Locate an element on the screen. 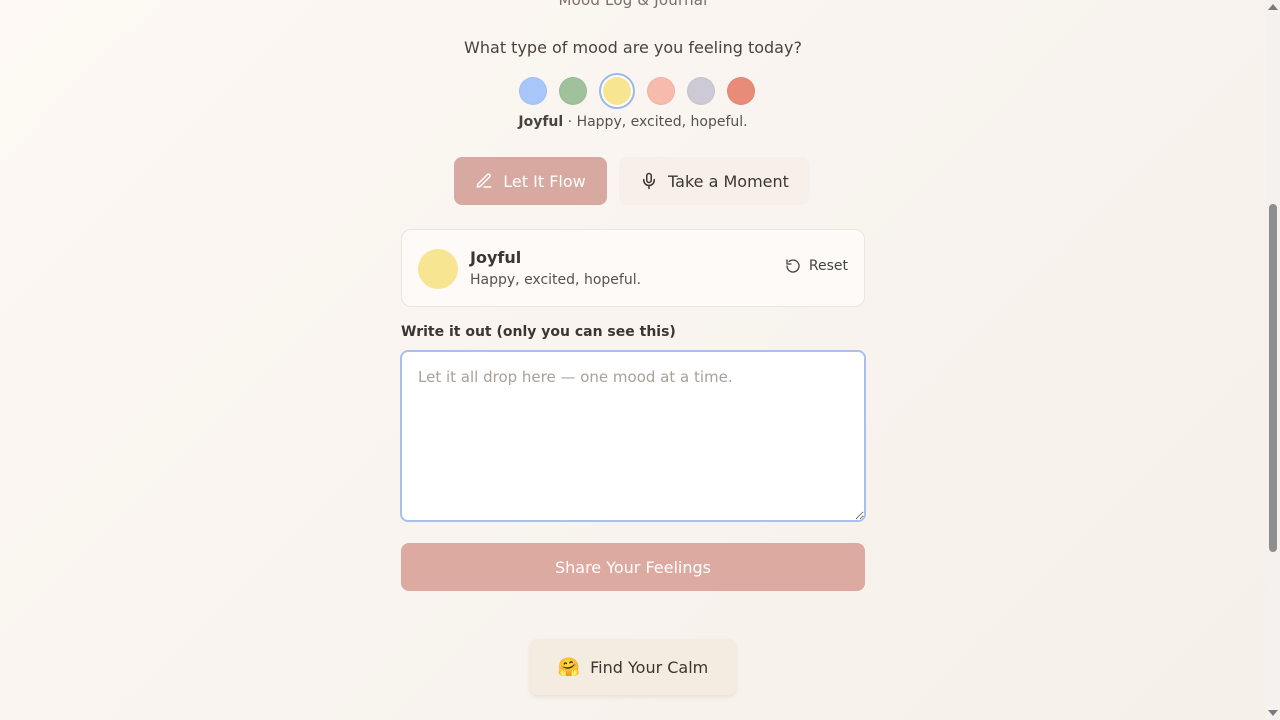  selected-mood-name: Joyful is located at coordinates (541, 122).